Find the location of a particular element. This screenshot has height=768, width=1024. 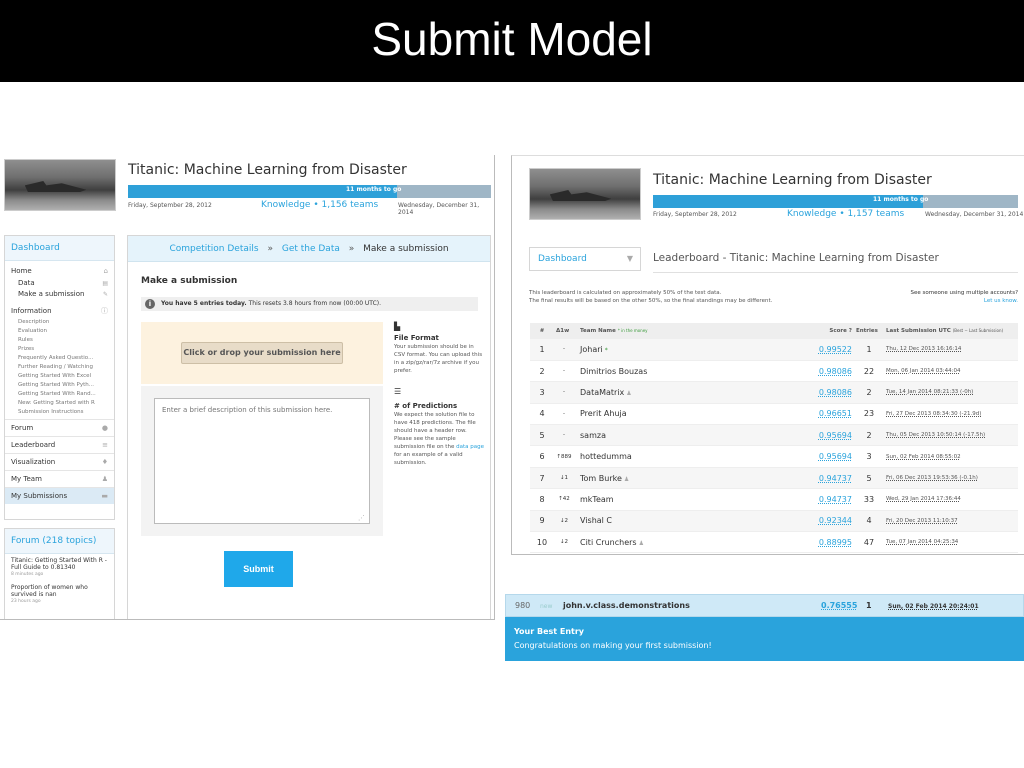

entries-cell: 33 is located at coordinates (869, 499).